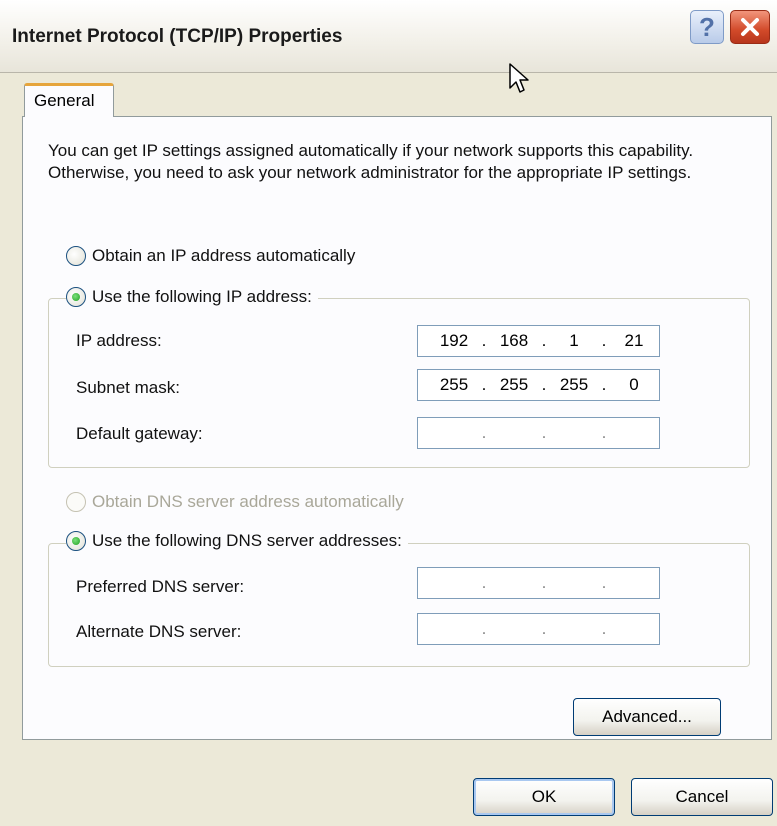 The height and width of the screenshot is (826, 777). Describe the element at coordinates (76, 256) in the screenshot. I see `radio-button` at that location.